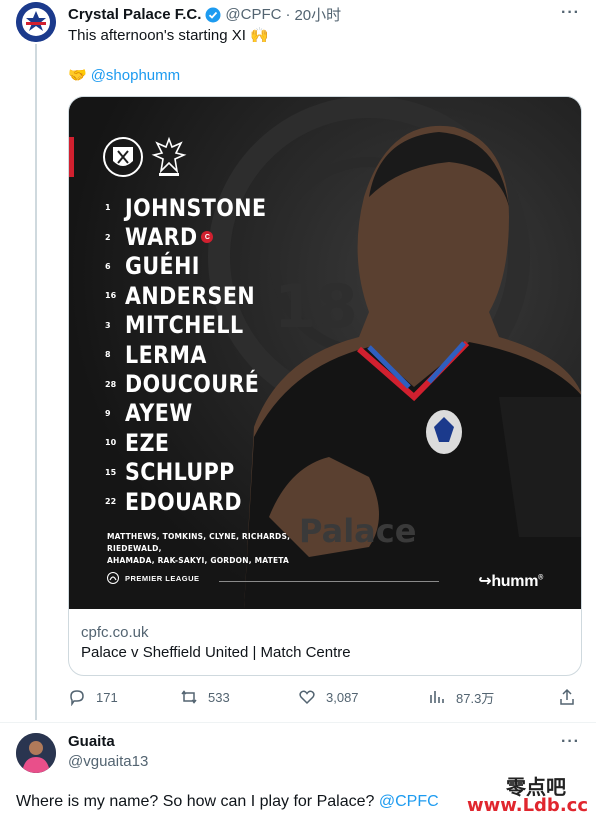 The image size is (596, 817). I want to click on promo-line: 🤝 @shophumm, so click(124, 76).